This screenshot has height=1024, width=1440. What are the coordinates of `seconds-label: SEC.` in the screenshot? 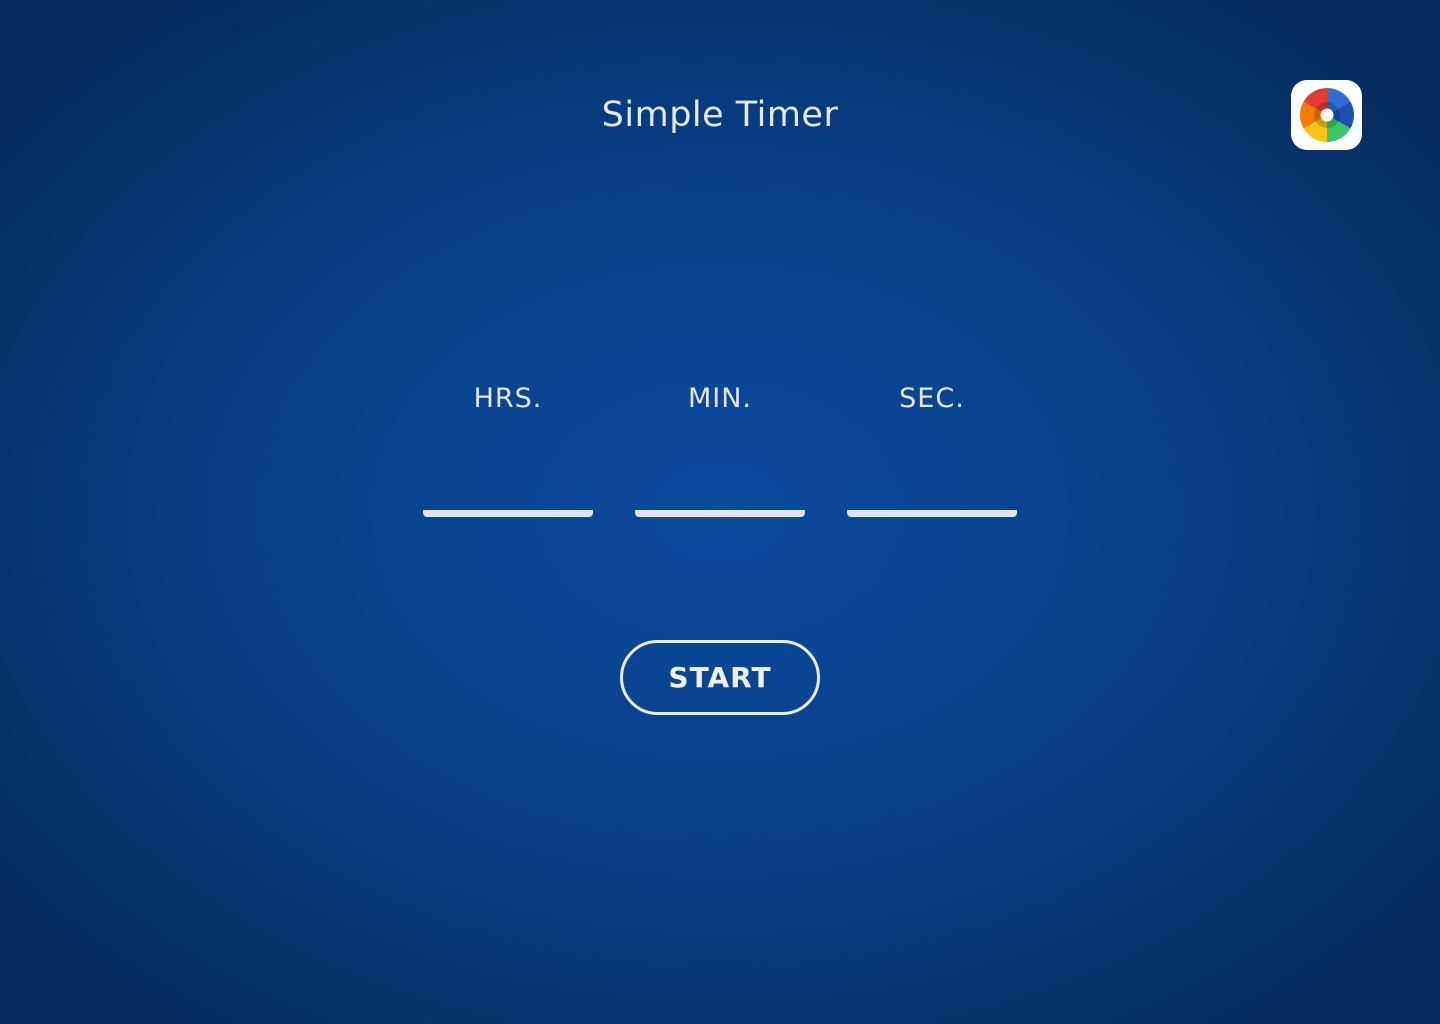 It's located at (932, 398).